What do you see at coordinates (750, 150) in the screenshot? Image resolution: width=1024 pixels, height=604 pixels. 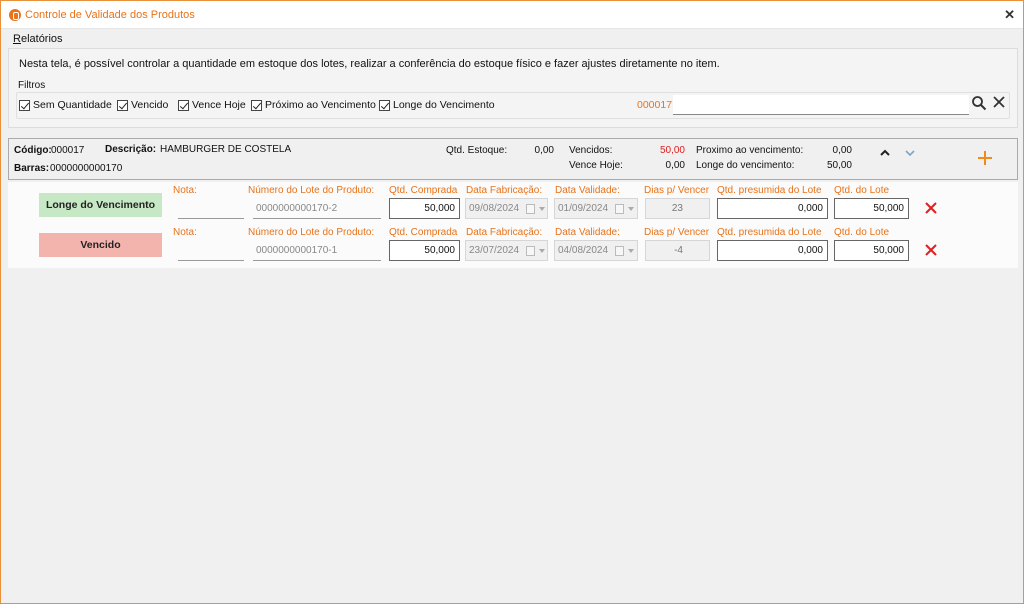 I see `proximo-label: Proximo ao vencimento:` at bounding box center [750, 150].